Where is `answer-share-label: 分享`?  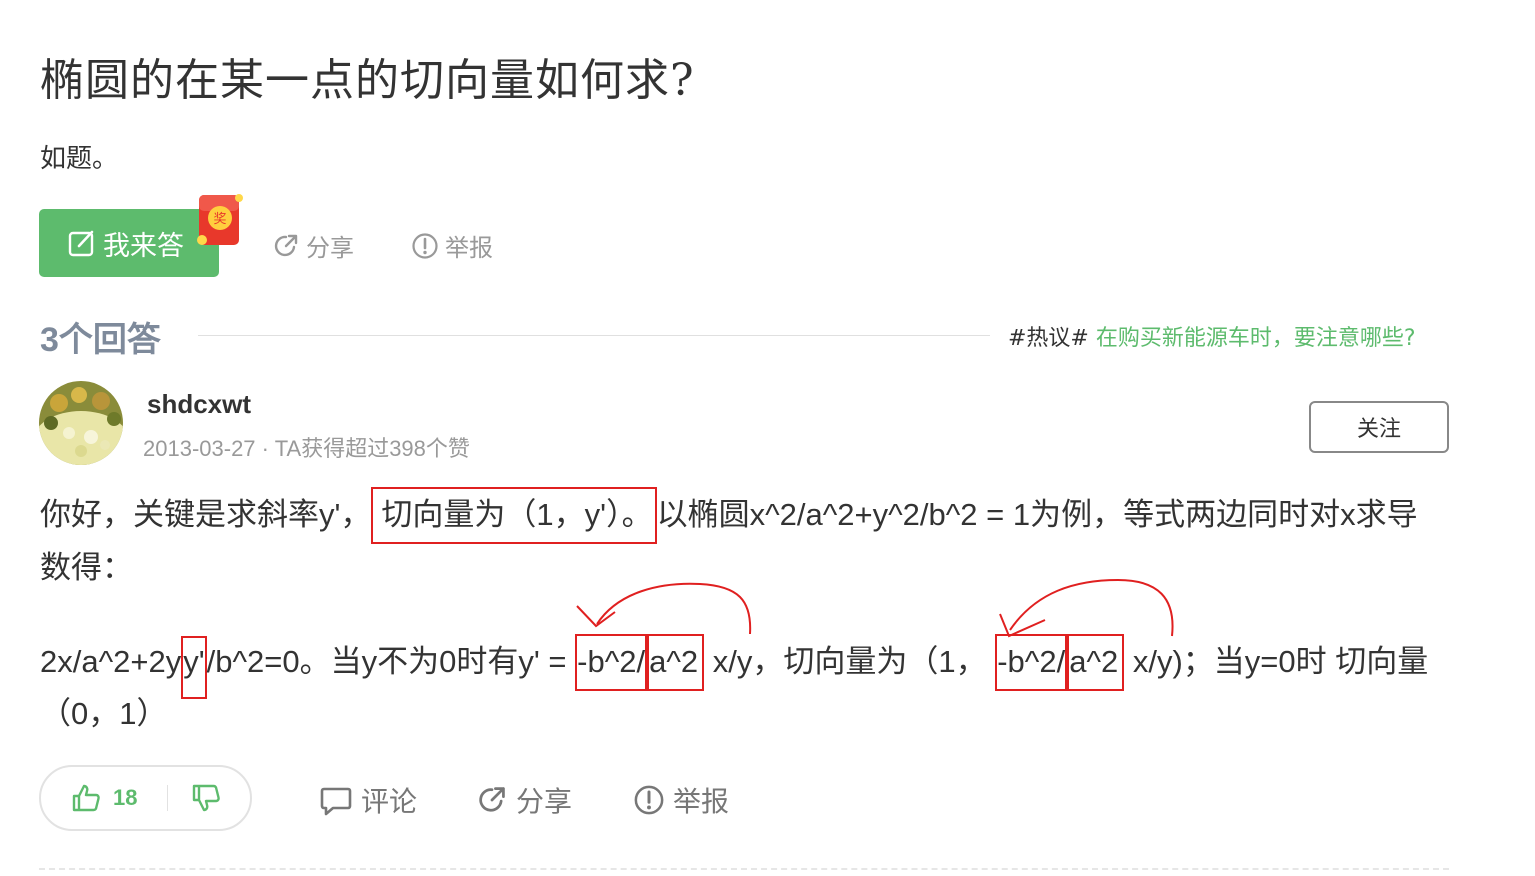
answer-share-label: 分享 is located at coordinates (544, 801).